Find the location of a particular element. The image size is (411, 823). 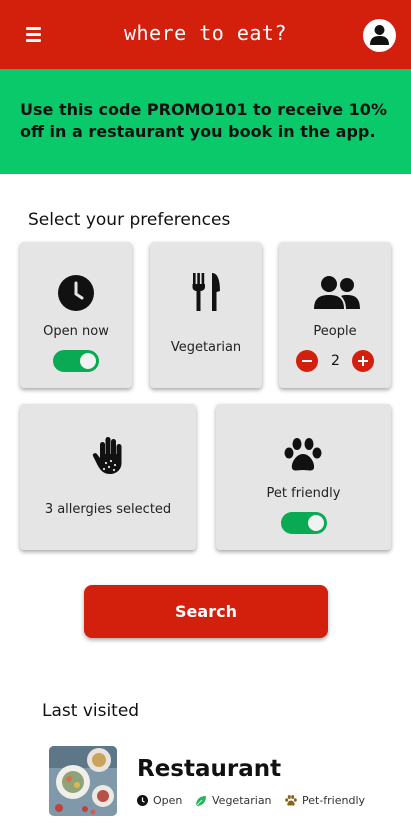

pet-friendly-label: Pet friendly is located at coordinates (303, 493).